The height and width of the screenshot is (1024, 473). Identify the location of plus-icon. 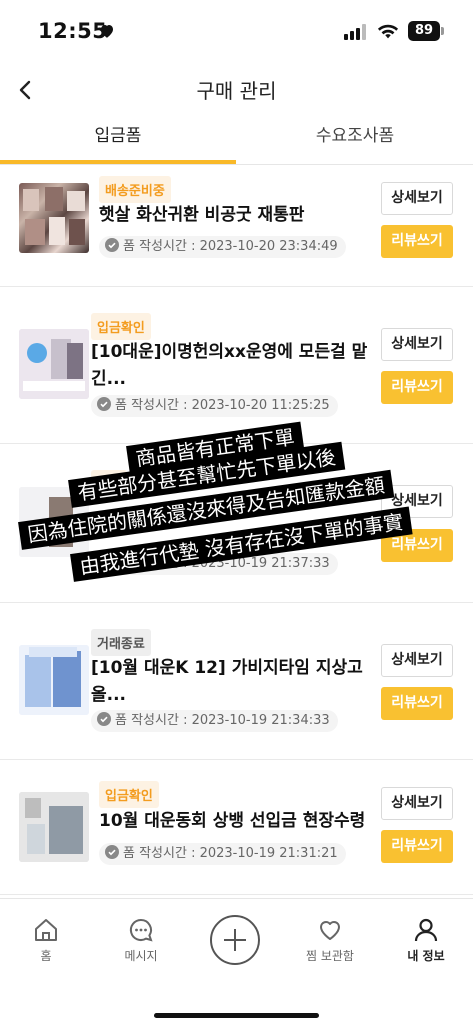
(235, 940).